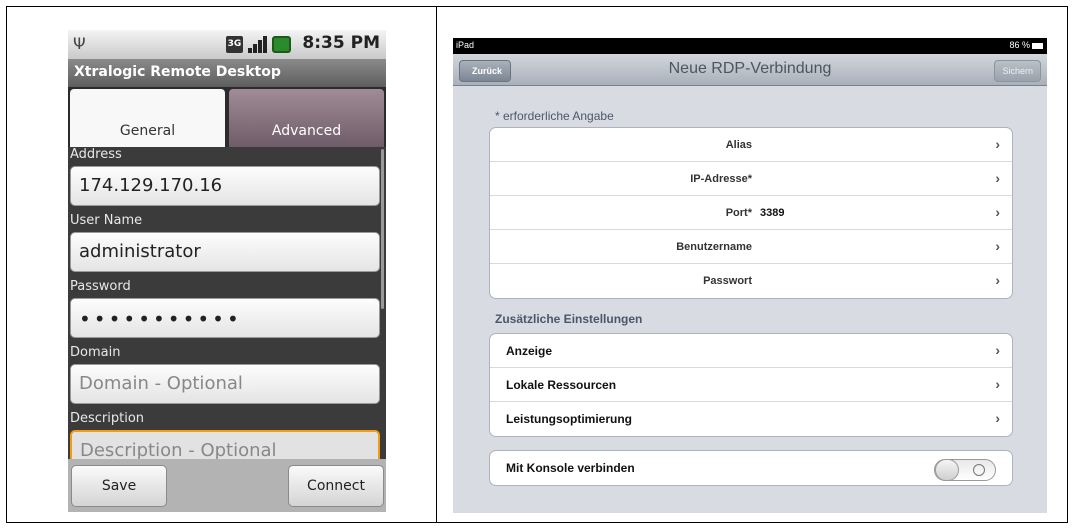  I want to click on bottom-button-bar: Save Connect, so click(227, 485).